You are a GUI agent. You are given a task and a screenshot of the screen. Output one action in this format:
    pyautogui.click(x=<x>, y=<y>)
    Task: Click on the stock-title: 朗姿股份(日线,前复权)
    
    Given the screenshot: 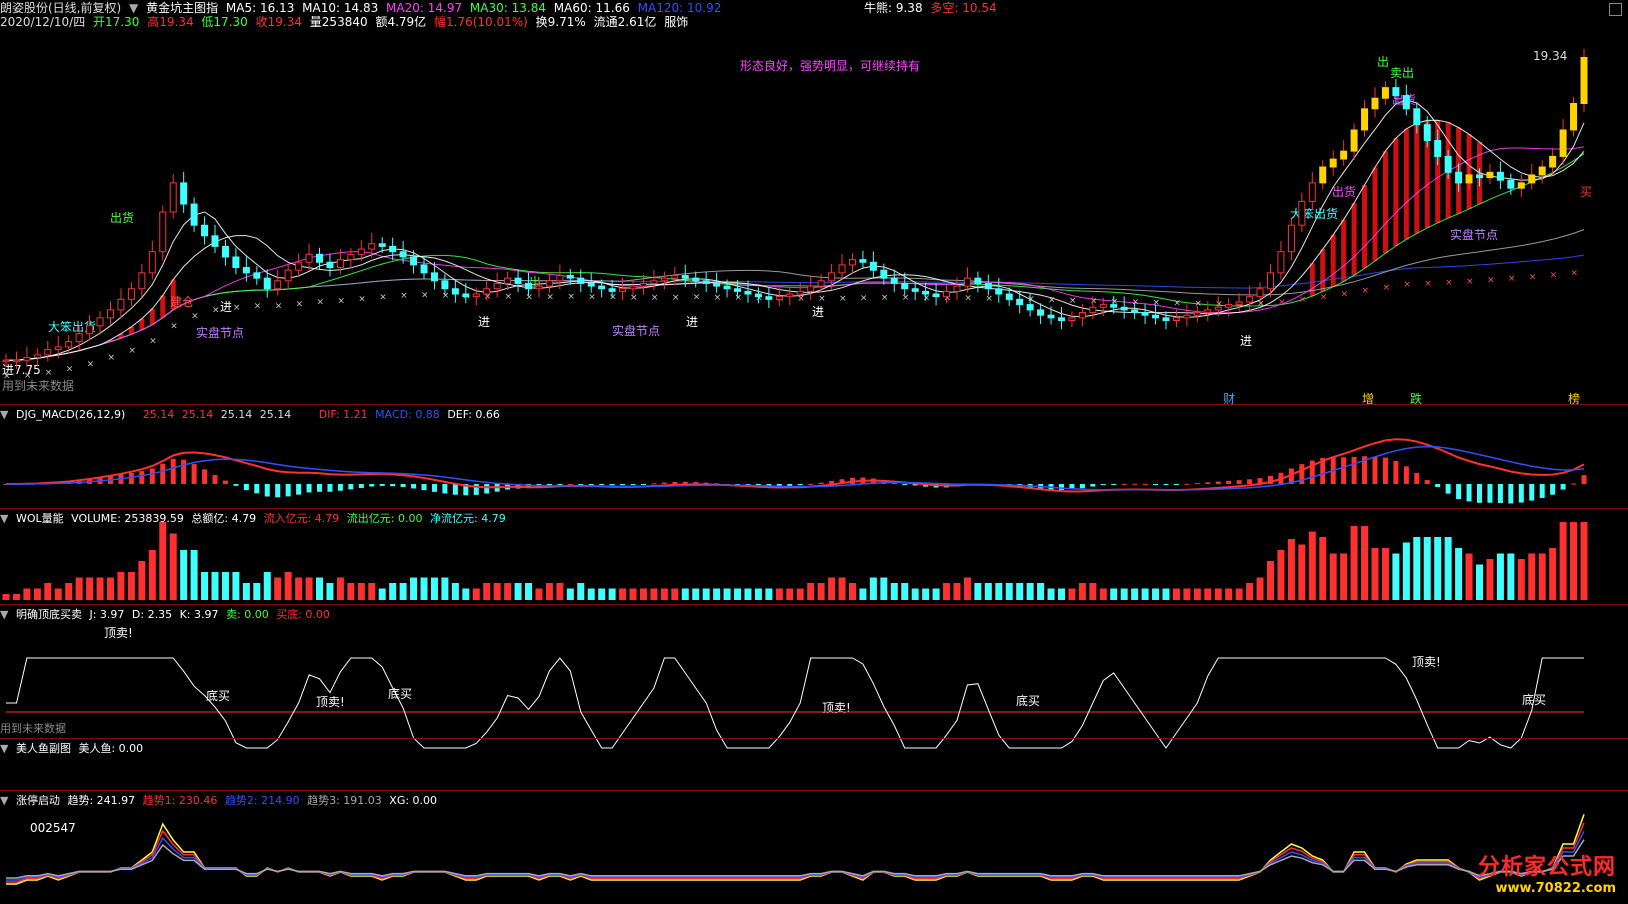 What is the action you would take?
    pyautogui.click(x=61, y=8)
    